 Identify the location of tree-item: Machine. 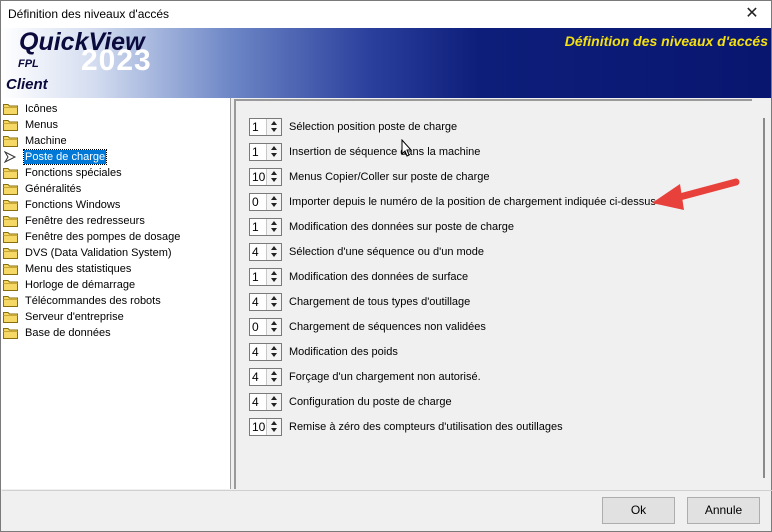
(116, 141).